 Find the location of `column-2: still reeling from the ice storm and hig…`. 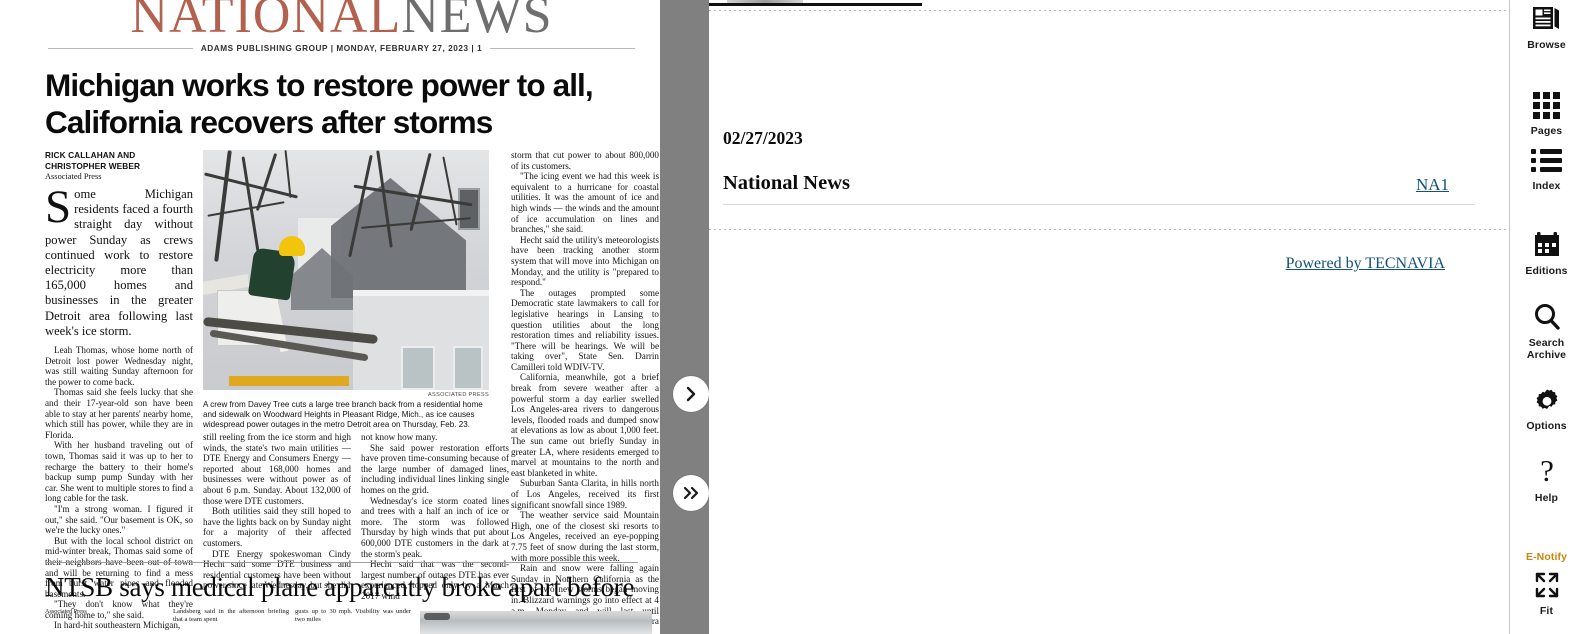

column-2: still reeling from the ice storm and hig… is located at coordinates (277, 511).